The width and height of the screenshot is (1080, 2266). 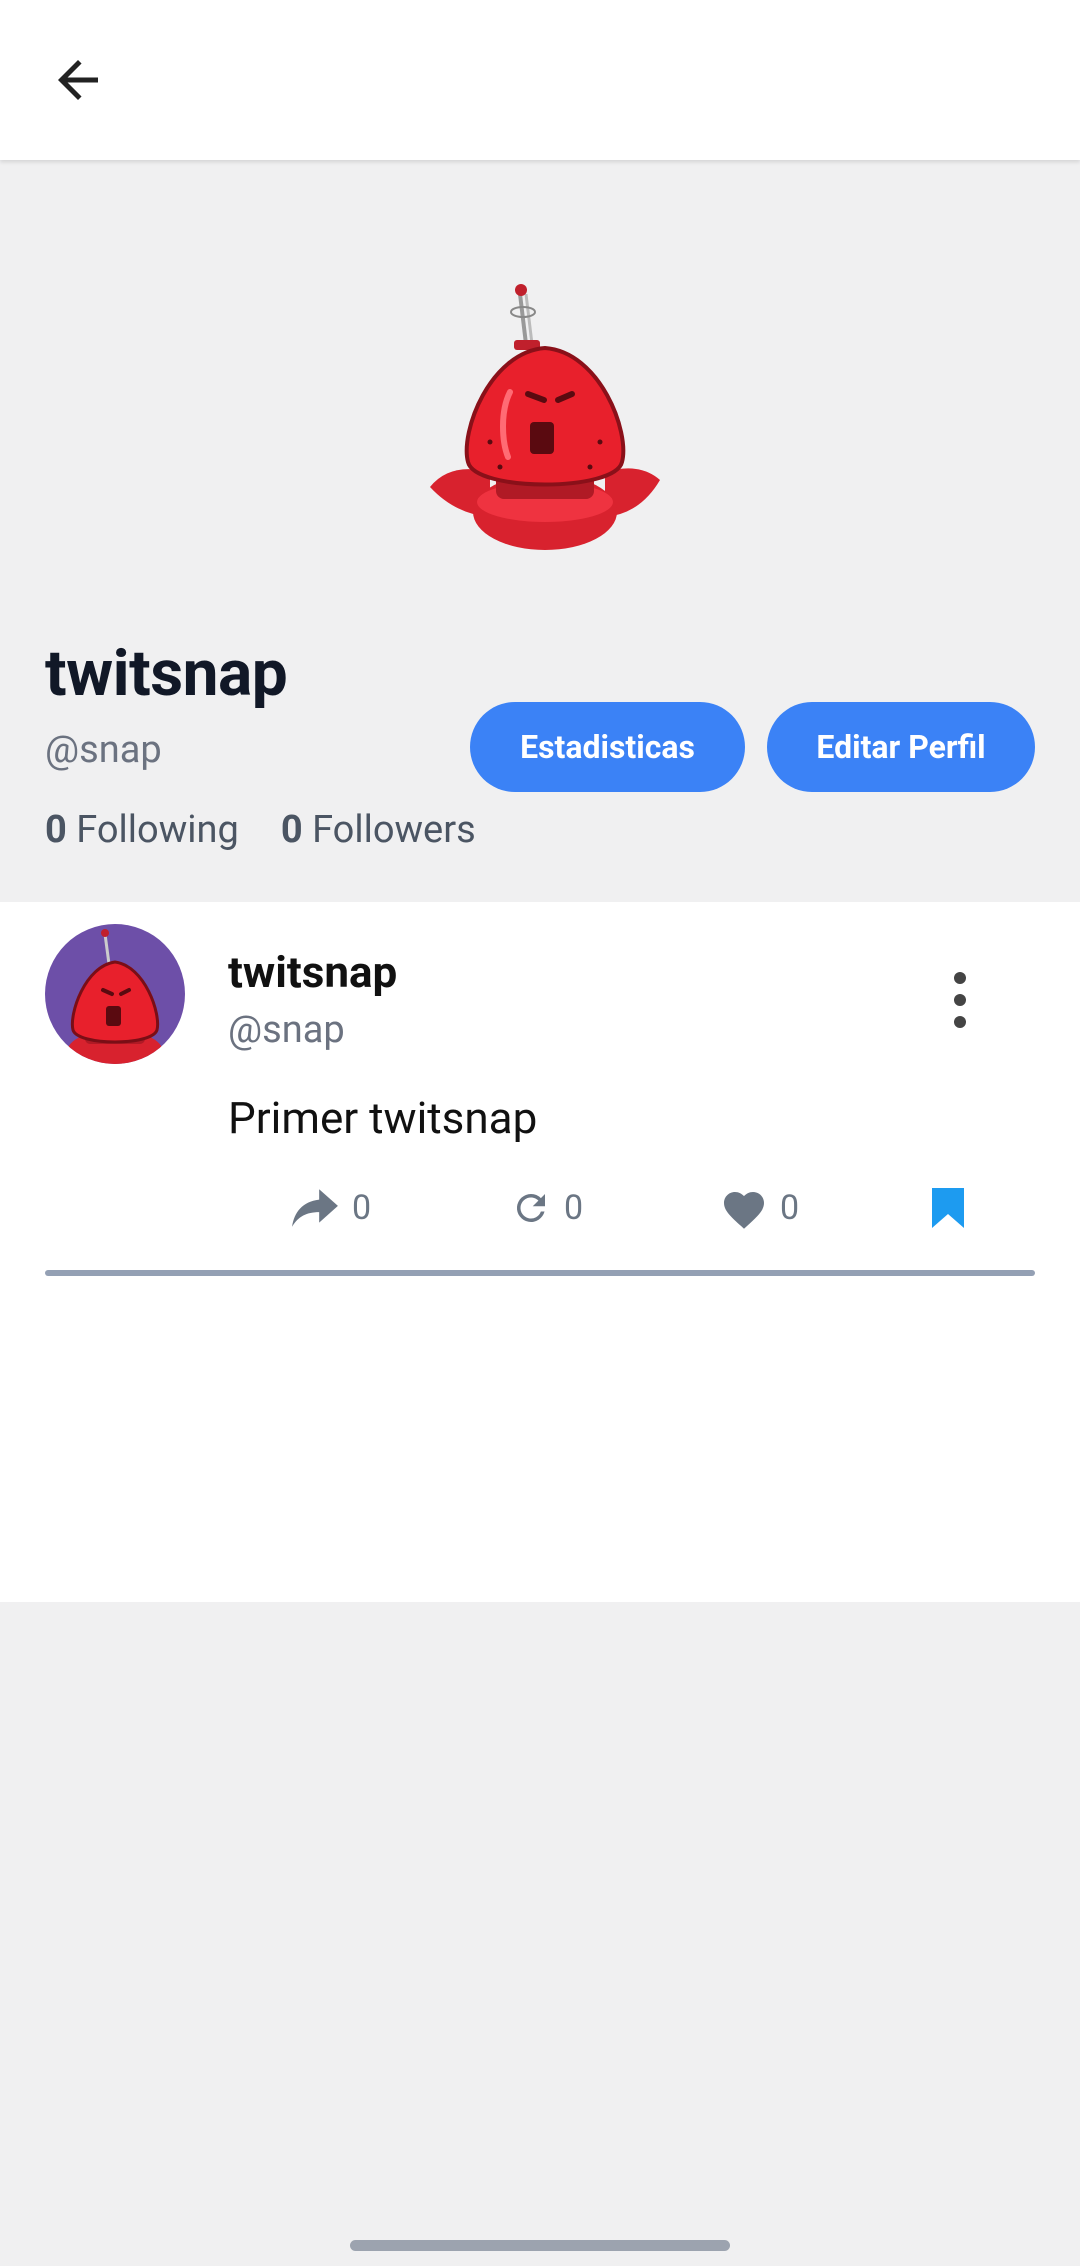 What do you see at coordinates (744, 1210) in the screenshot?
I see `heart-icon` at bounding box center [744, 1210].